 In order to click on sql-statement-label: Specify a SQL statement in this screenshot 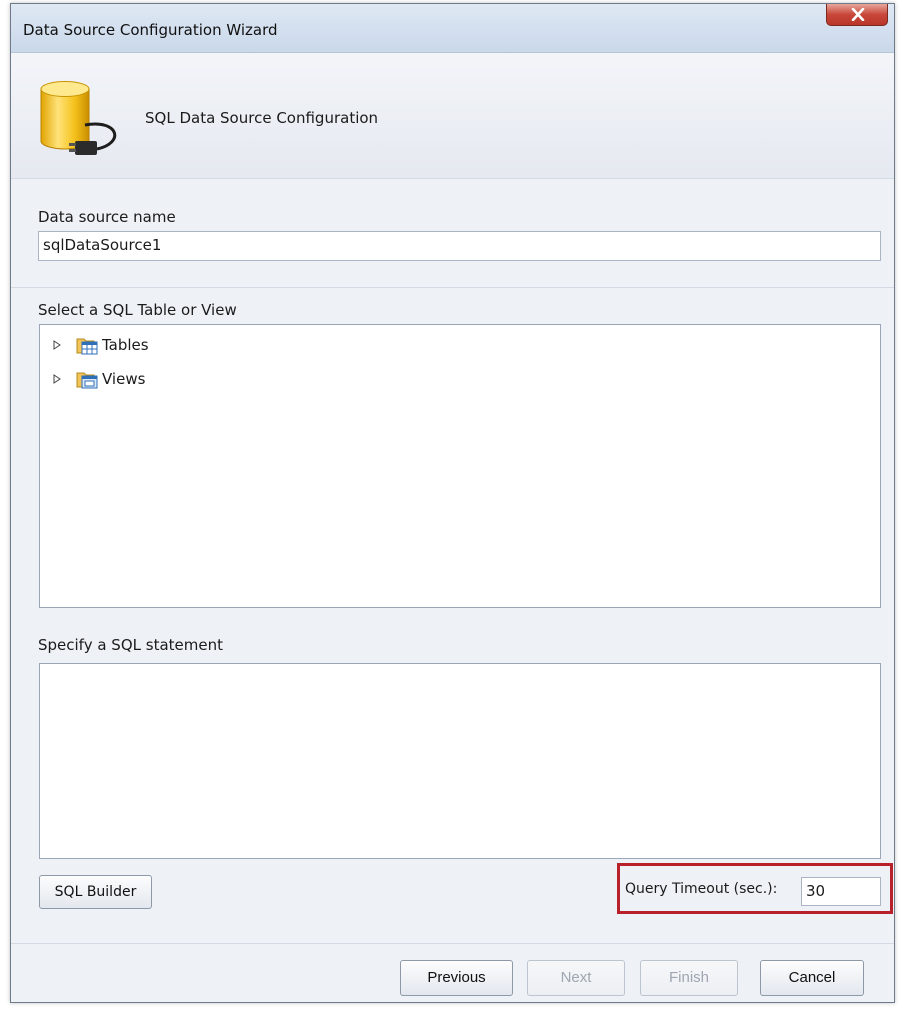, I will do `click(130, 645)`.